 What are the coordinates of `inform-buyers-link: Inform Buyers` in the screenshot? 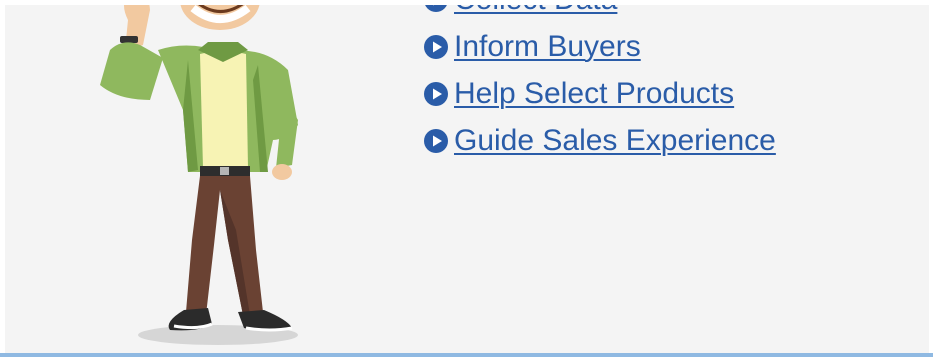 It's located at (547, 46).